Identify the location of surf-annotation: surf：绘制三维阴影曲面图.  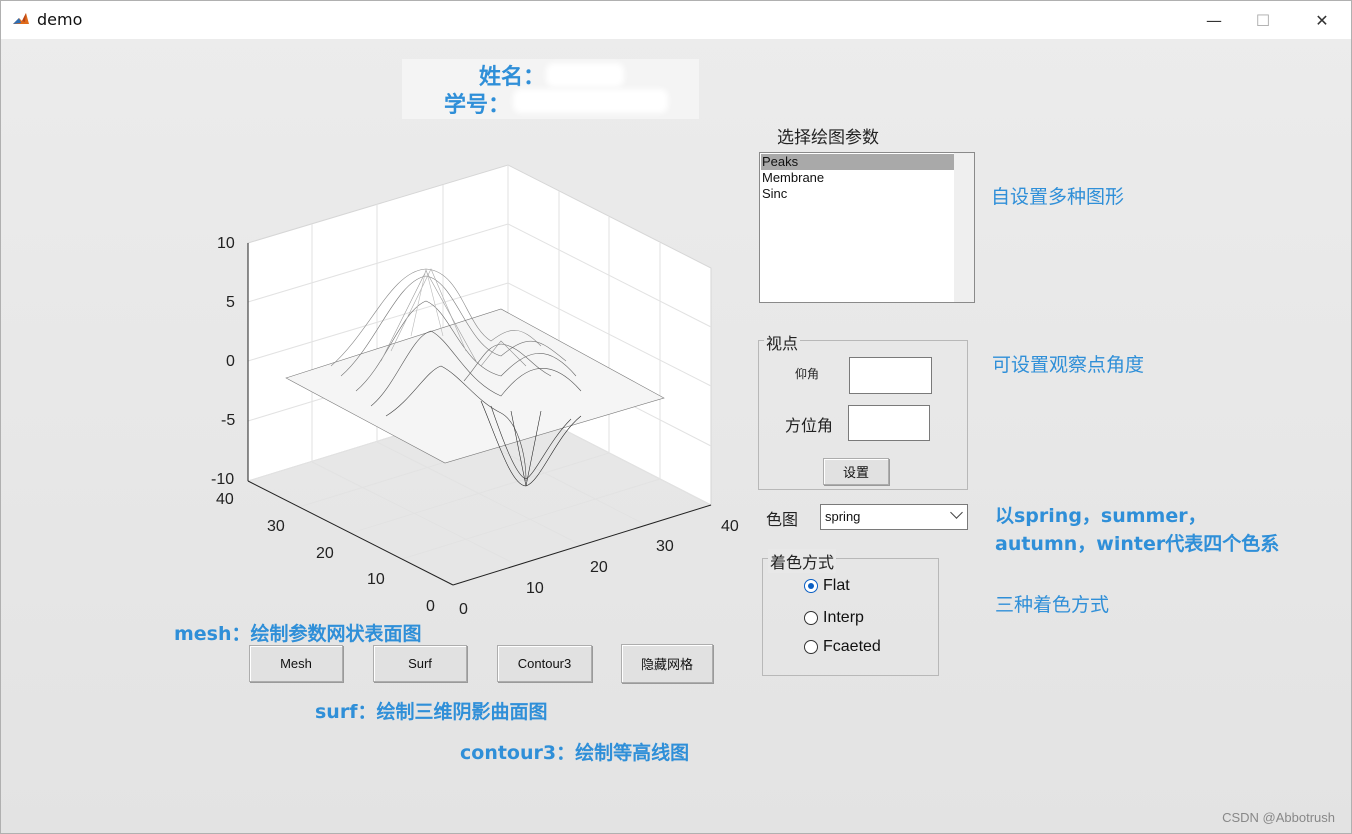
(431, 712).